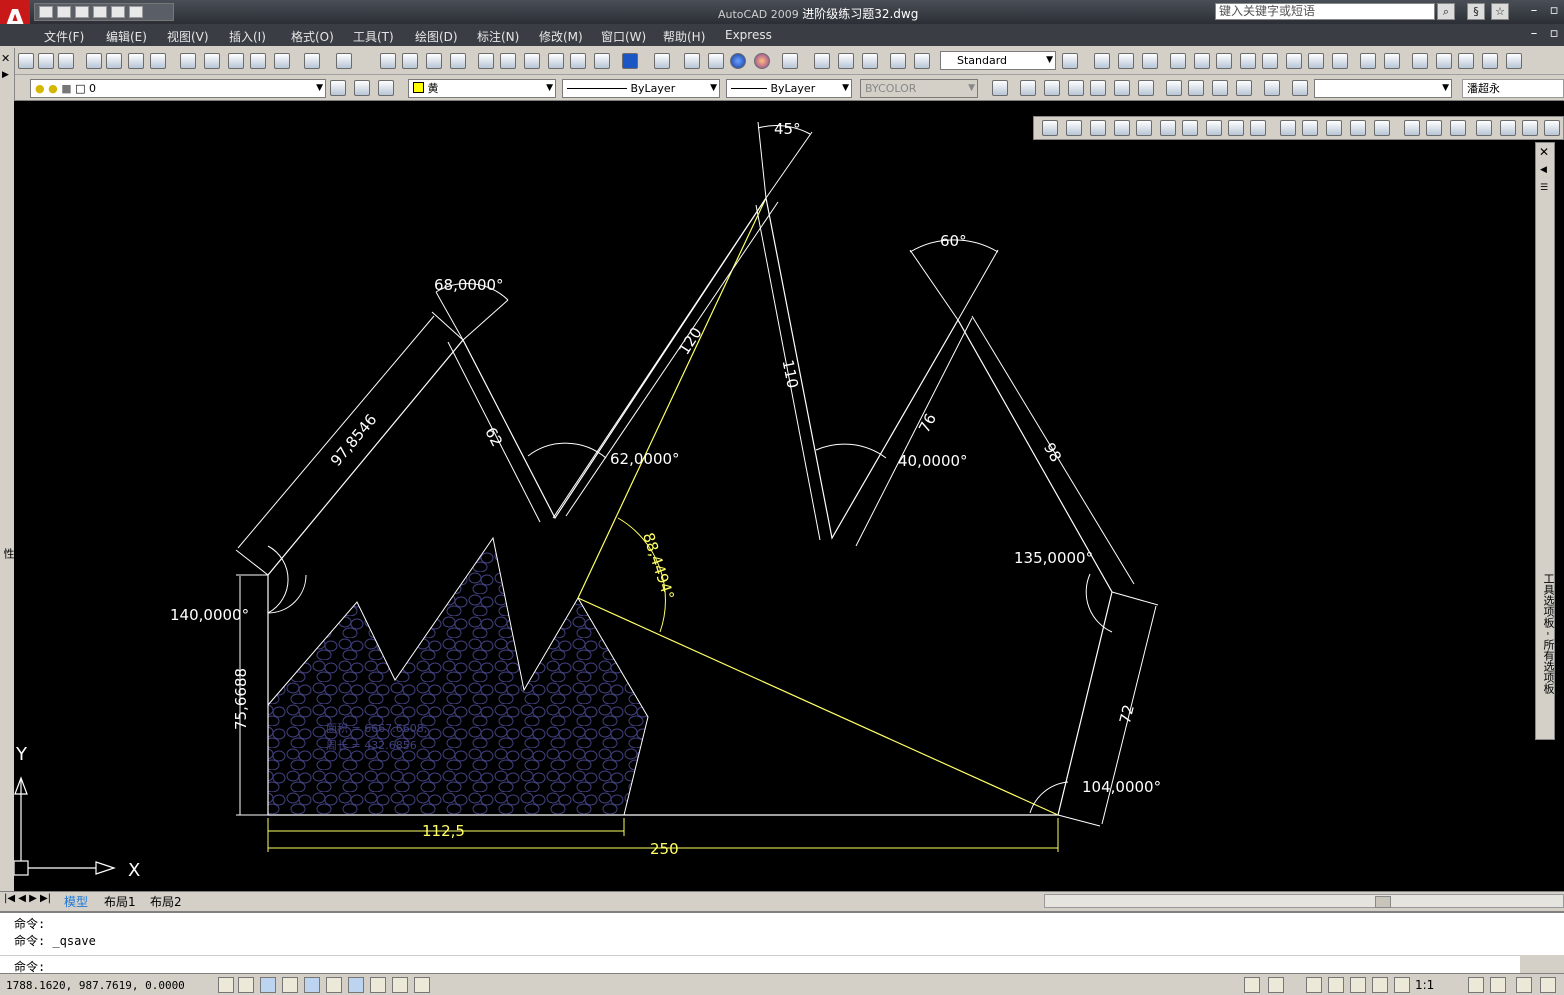 The image size is (1564, 995). What do you see at coordinates (846, 61) in the screenshot?
I see `dim-radius-icon` at bounding box center [846, 61].